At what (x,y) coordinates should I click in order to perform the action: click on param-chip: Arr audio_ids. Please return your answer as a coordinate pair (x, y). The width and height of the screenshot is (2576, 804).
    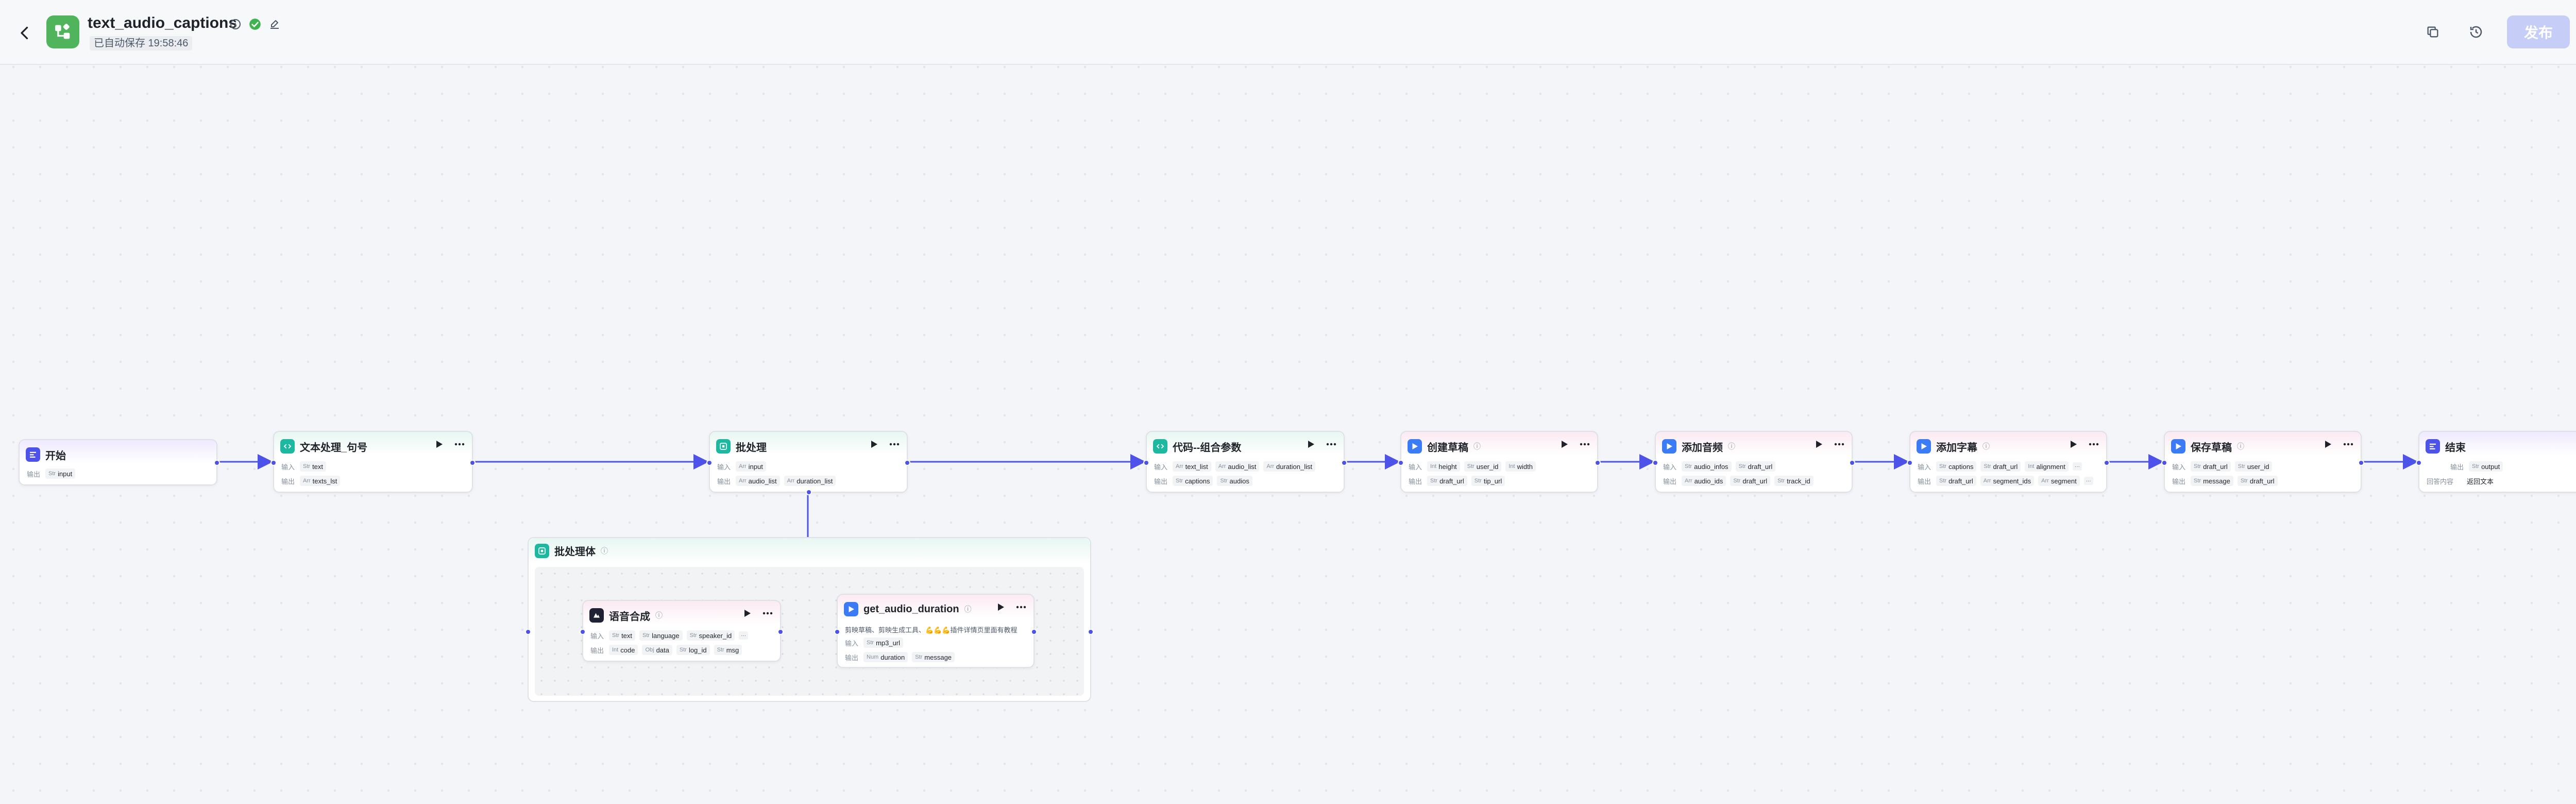
    Looking at the image, I should click on (1704, 481).